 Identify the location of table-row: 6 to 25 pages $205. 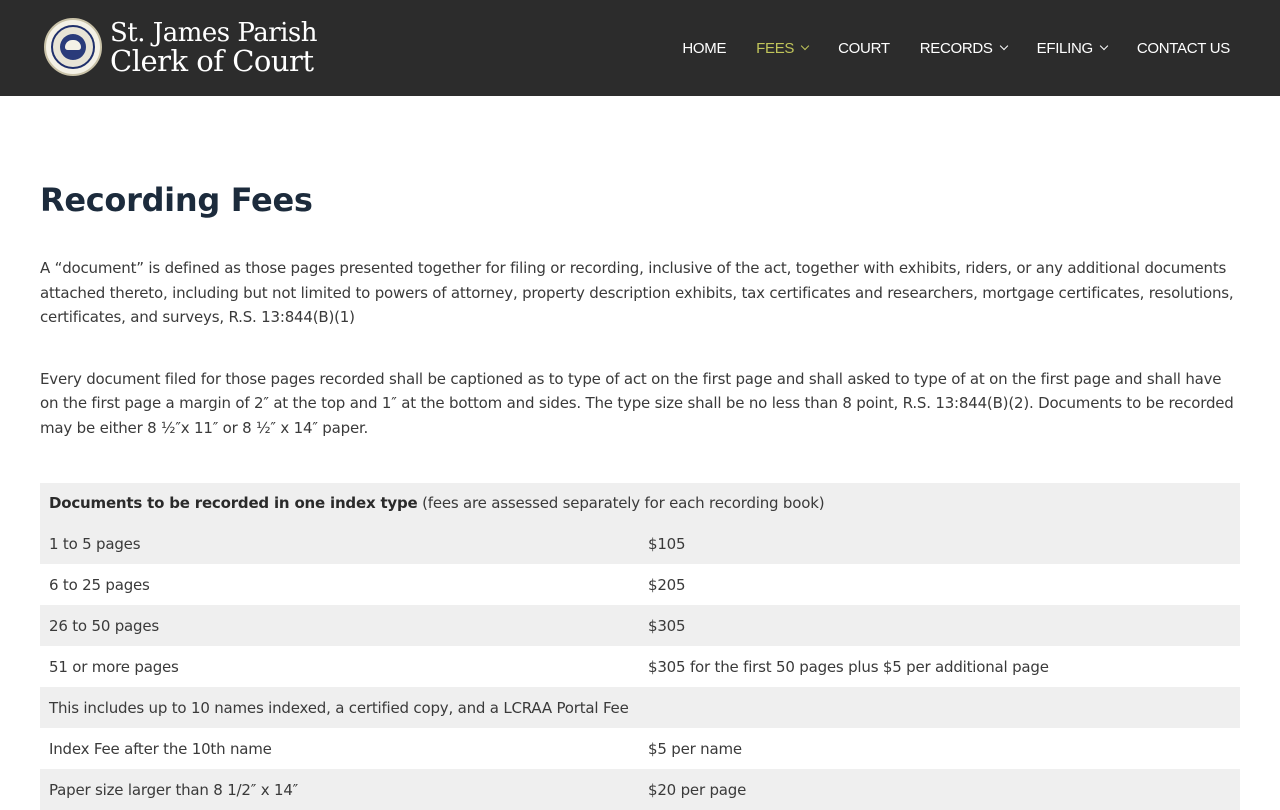
(640, 584).